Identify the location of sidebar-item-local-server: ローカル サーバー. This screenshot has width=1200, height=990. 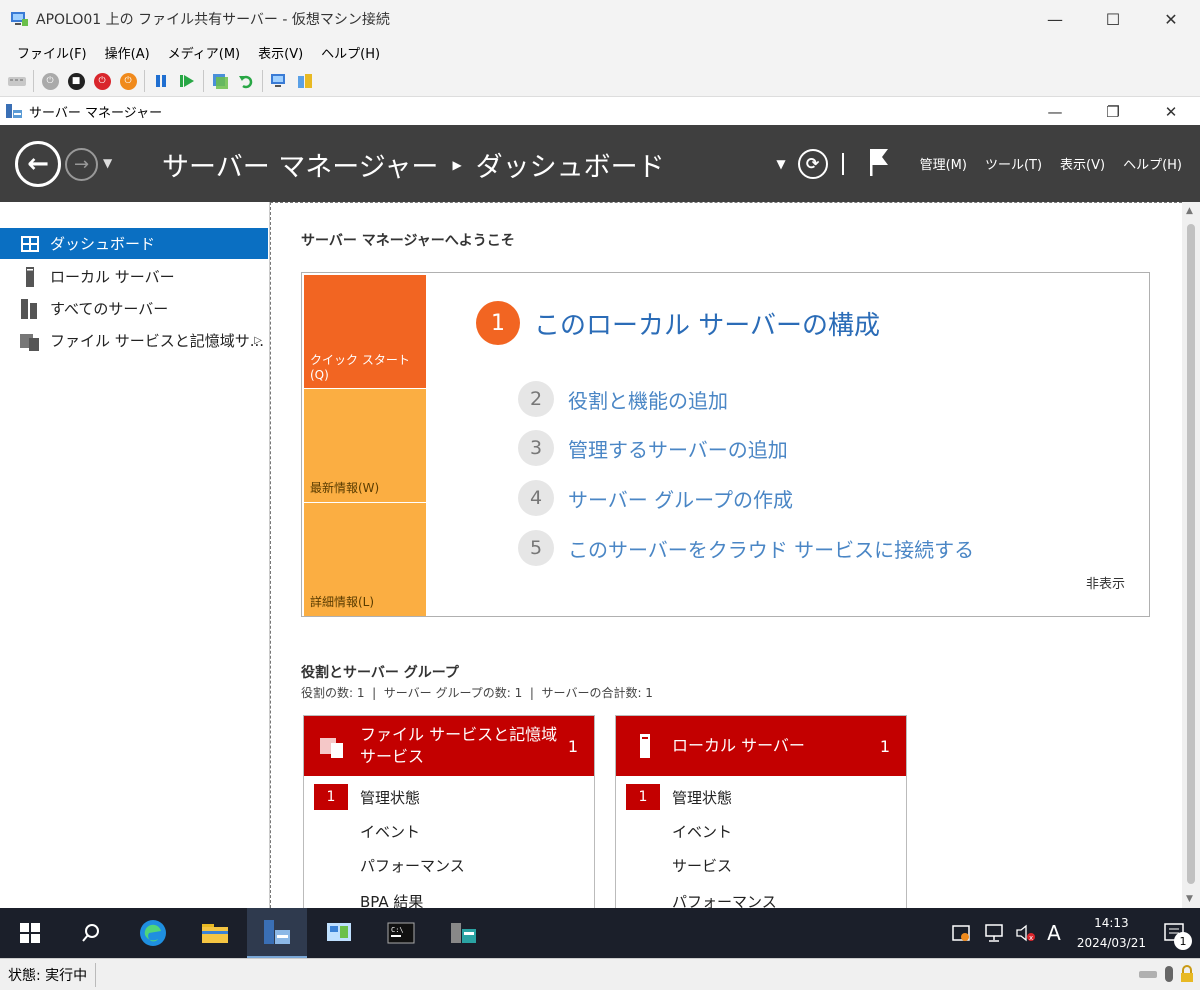
(134, 276).